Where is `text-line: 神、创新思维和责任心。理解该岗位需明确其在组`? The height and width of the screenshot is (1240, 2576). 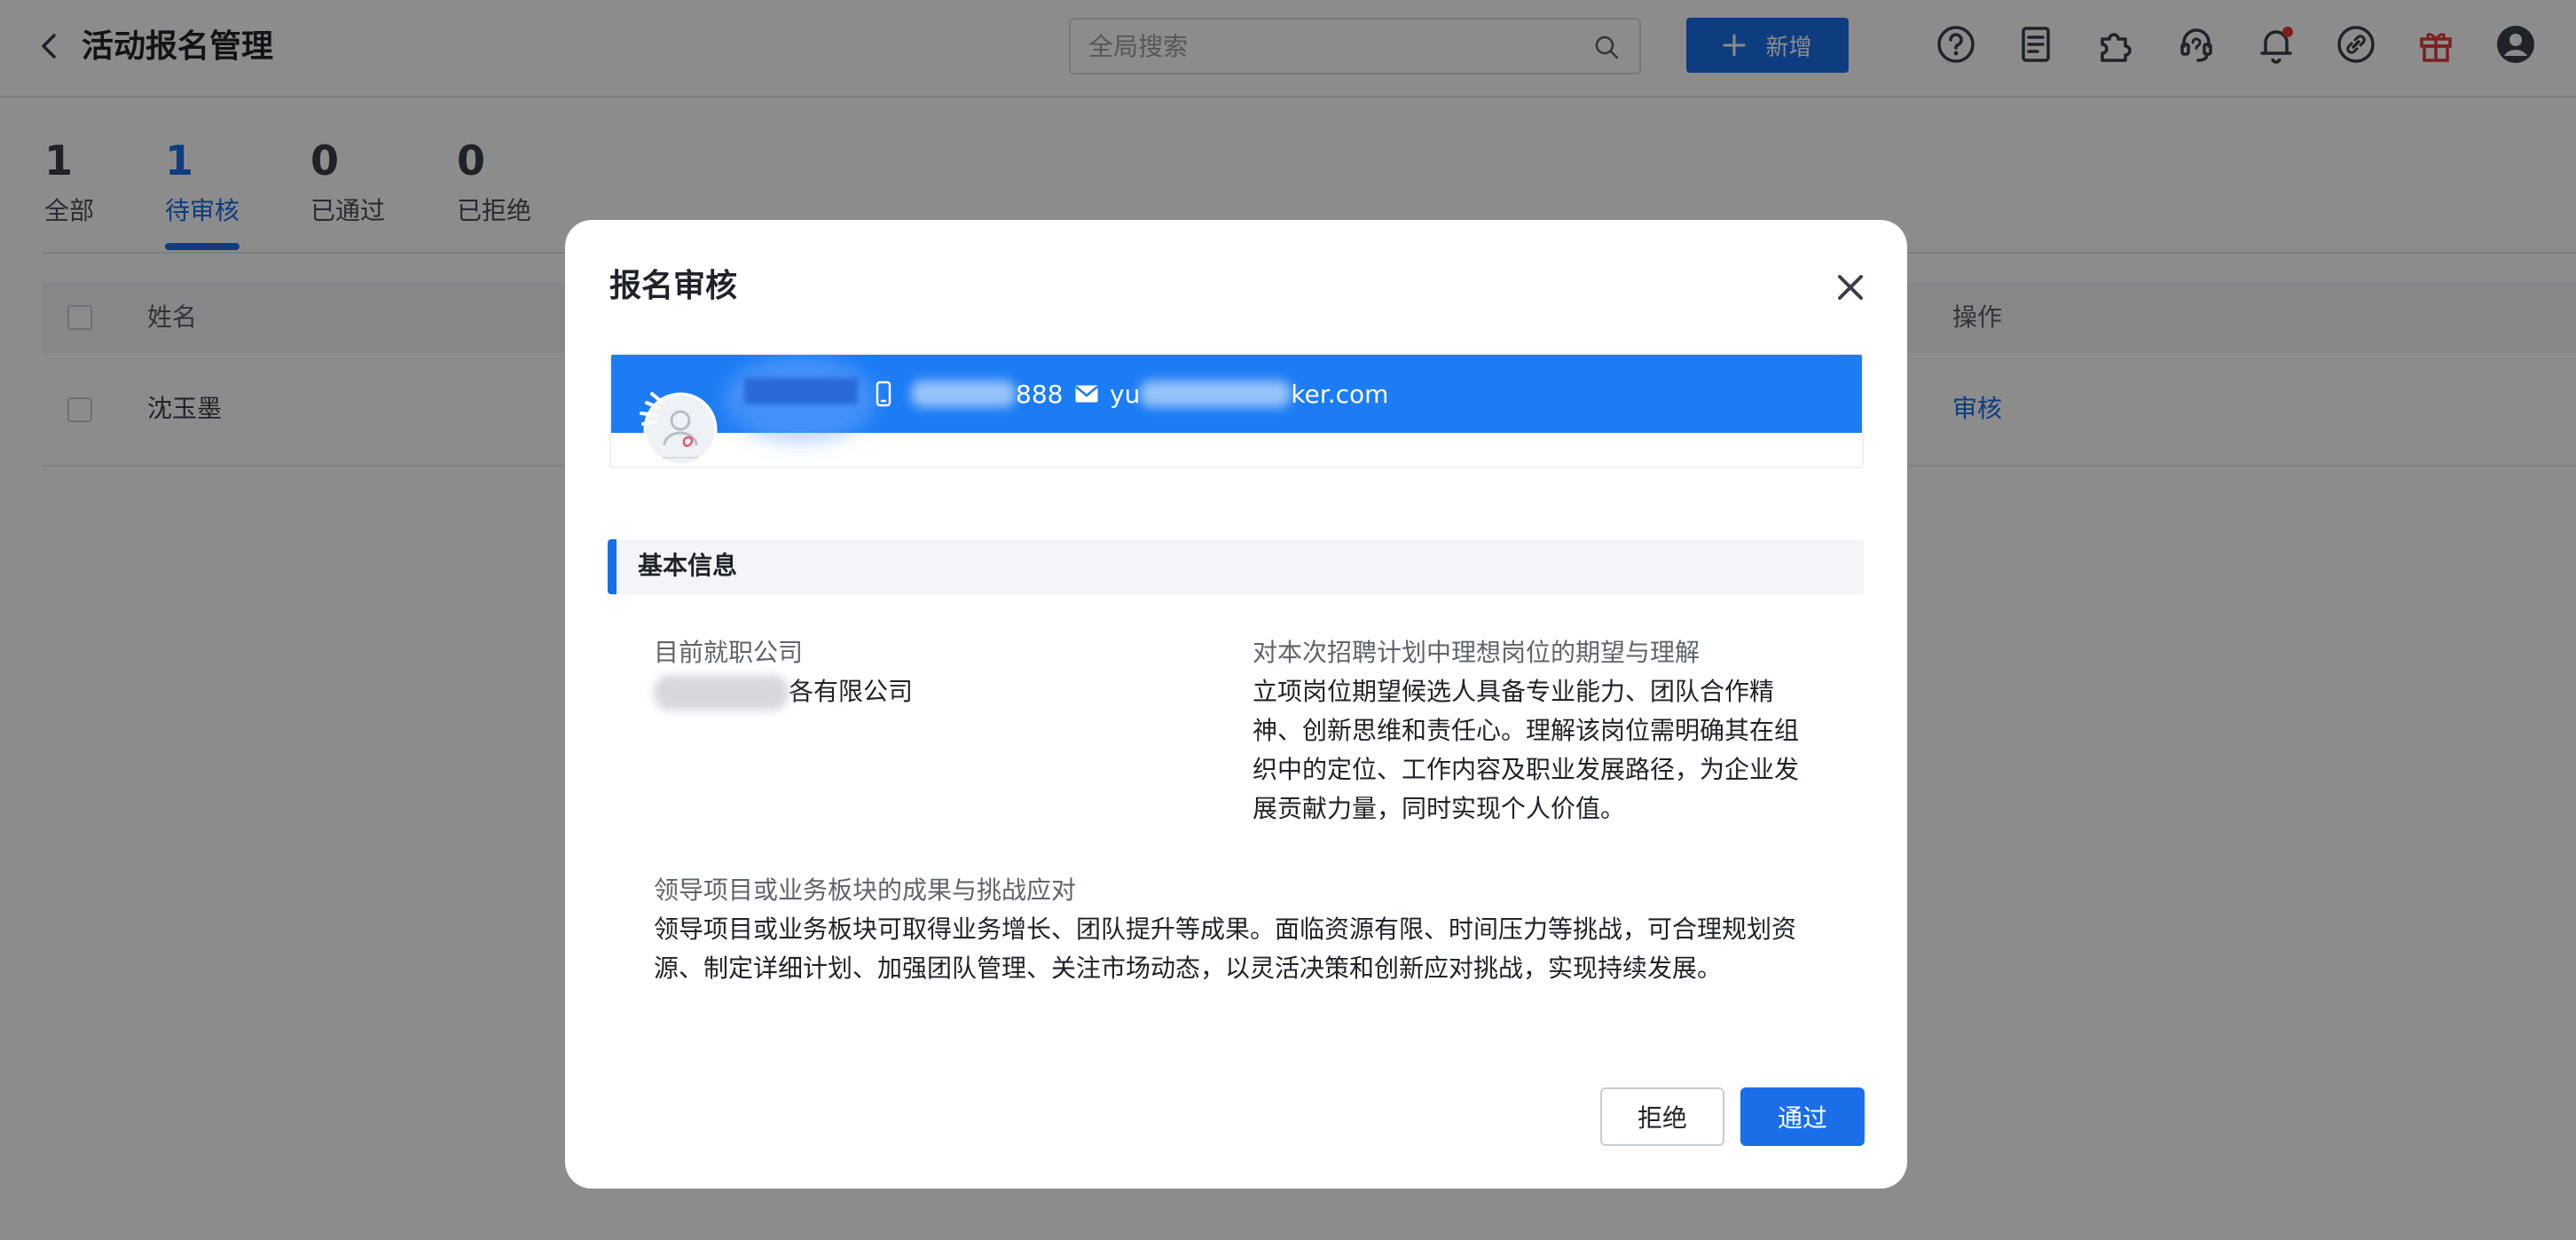
text-line: 神、创新思维和责任心。理解该岗位需明确其在组 is located at coordinates (1526, 730).